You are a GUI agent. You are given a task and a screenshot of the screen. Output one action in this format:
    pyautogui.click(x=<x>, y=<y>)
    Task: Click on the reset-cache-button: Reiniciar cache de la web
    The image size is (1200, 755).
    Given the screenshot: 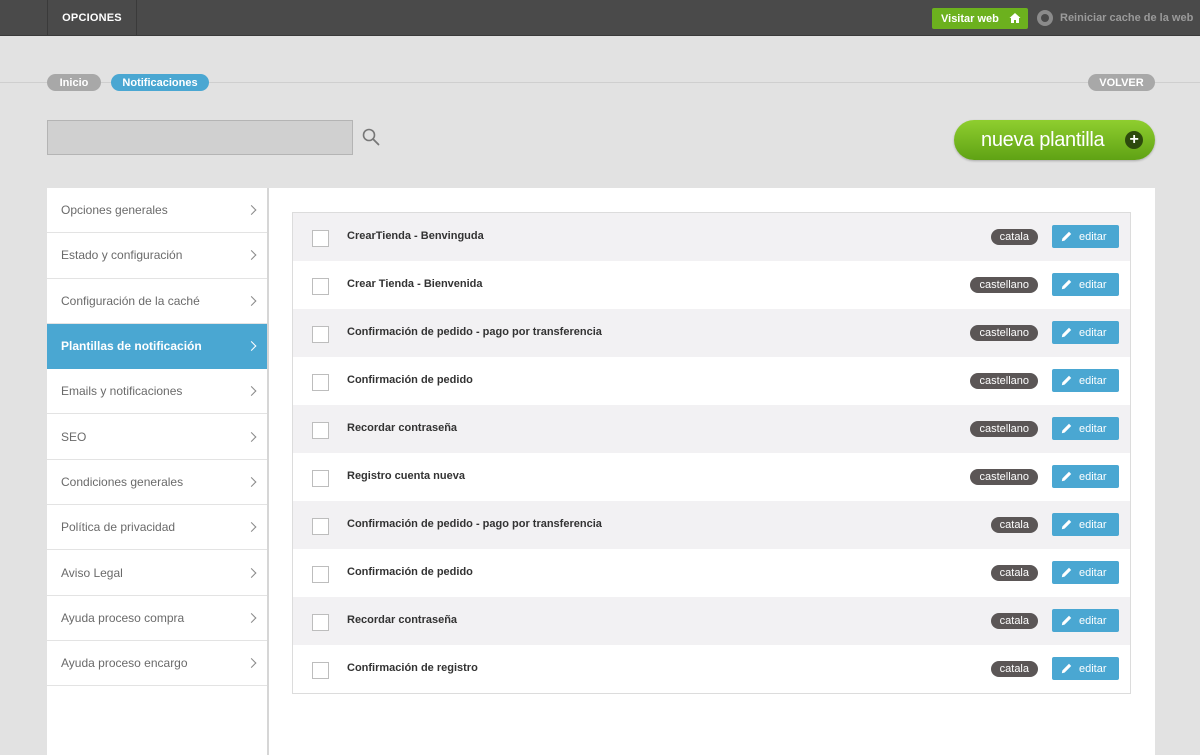 What is the action you would take?
    pyautogui.click(x=1115, y=18)
    